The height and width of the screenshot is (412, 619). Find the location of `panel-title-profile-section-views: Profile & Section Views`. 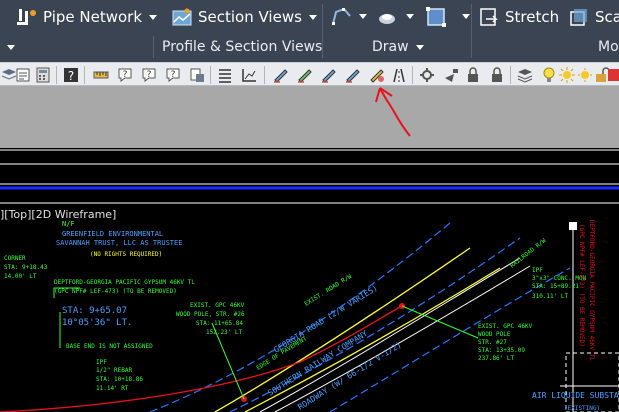

panel-title-profile-section-views: Profile & Section Views is located at coordinates (242, 47).